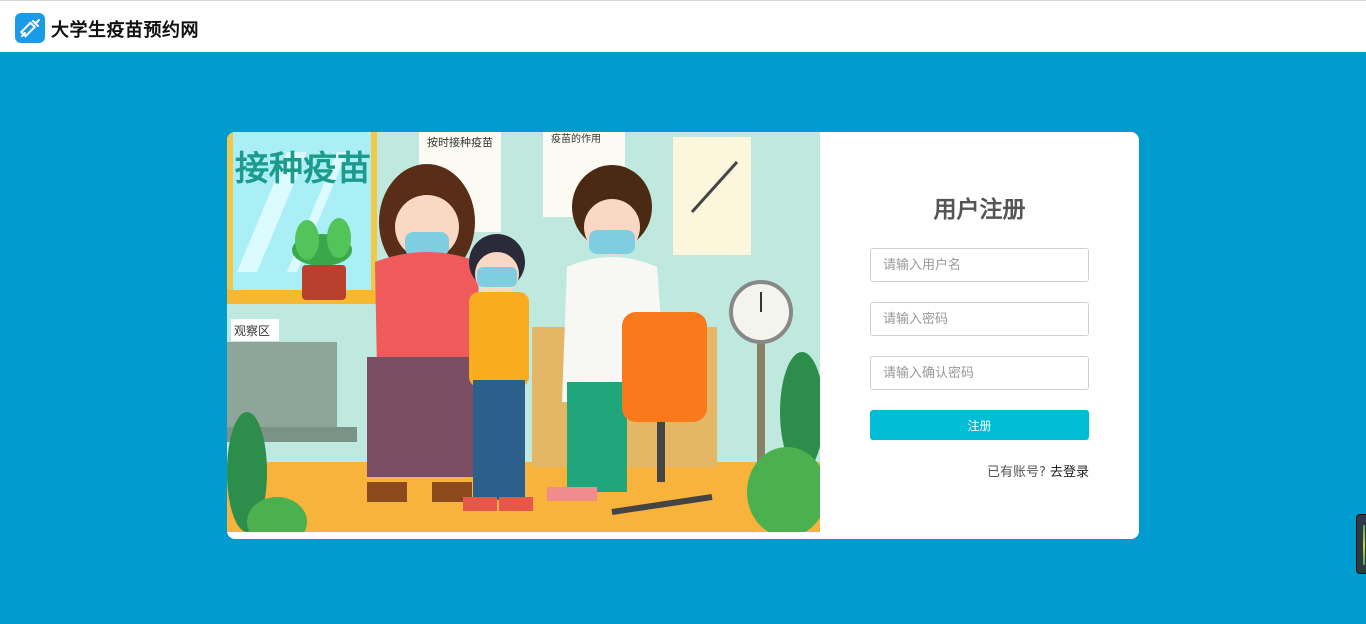 The image size is (1366, 624). I want to click on site-title: 大学生疫苗预约网, so click(125, 29).